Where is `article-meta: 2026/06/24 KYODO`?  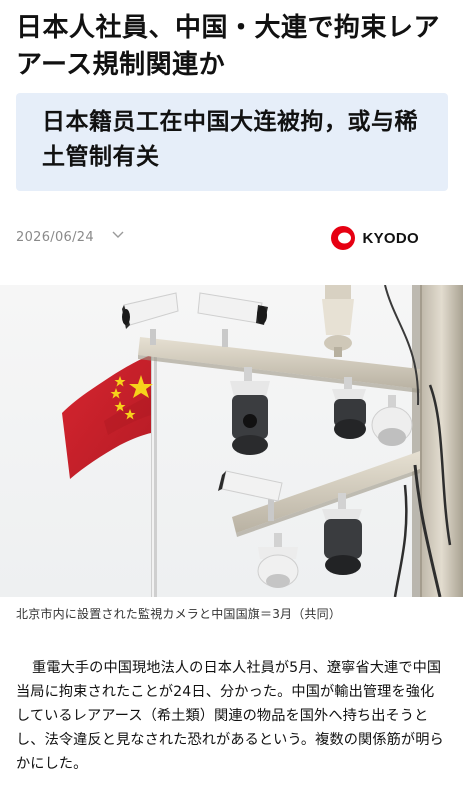
article-meta: 2026/06/24 KYODO is located at coordinates (217, 239).